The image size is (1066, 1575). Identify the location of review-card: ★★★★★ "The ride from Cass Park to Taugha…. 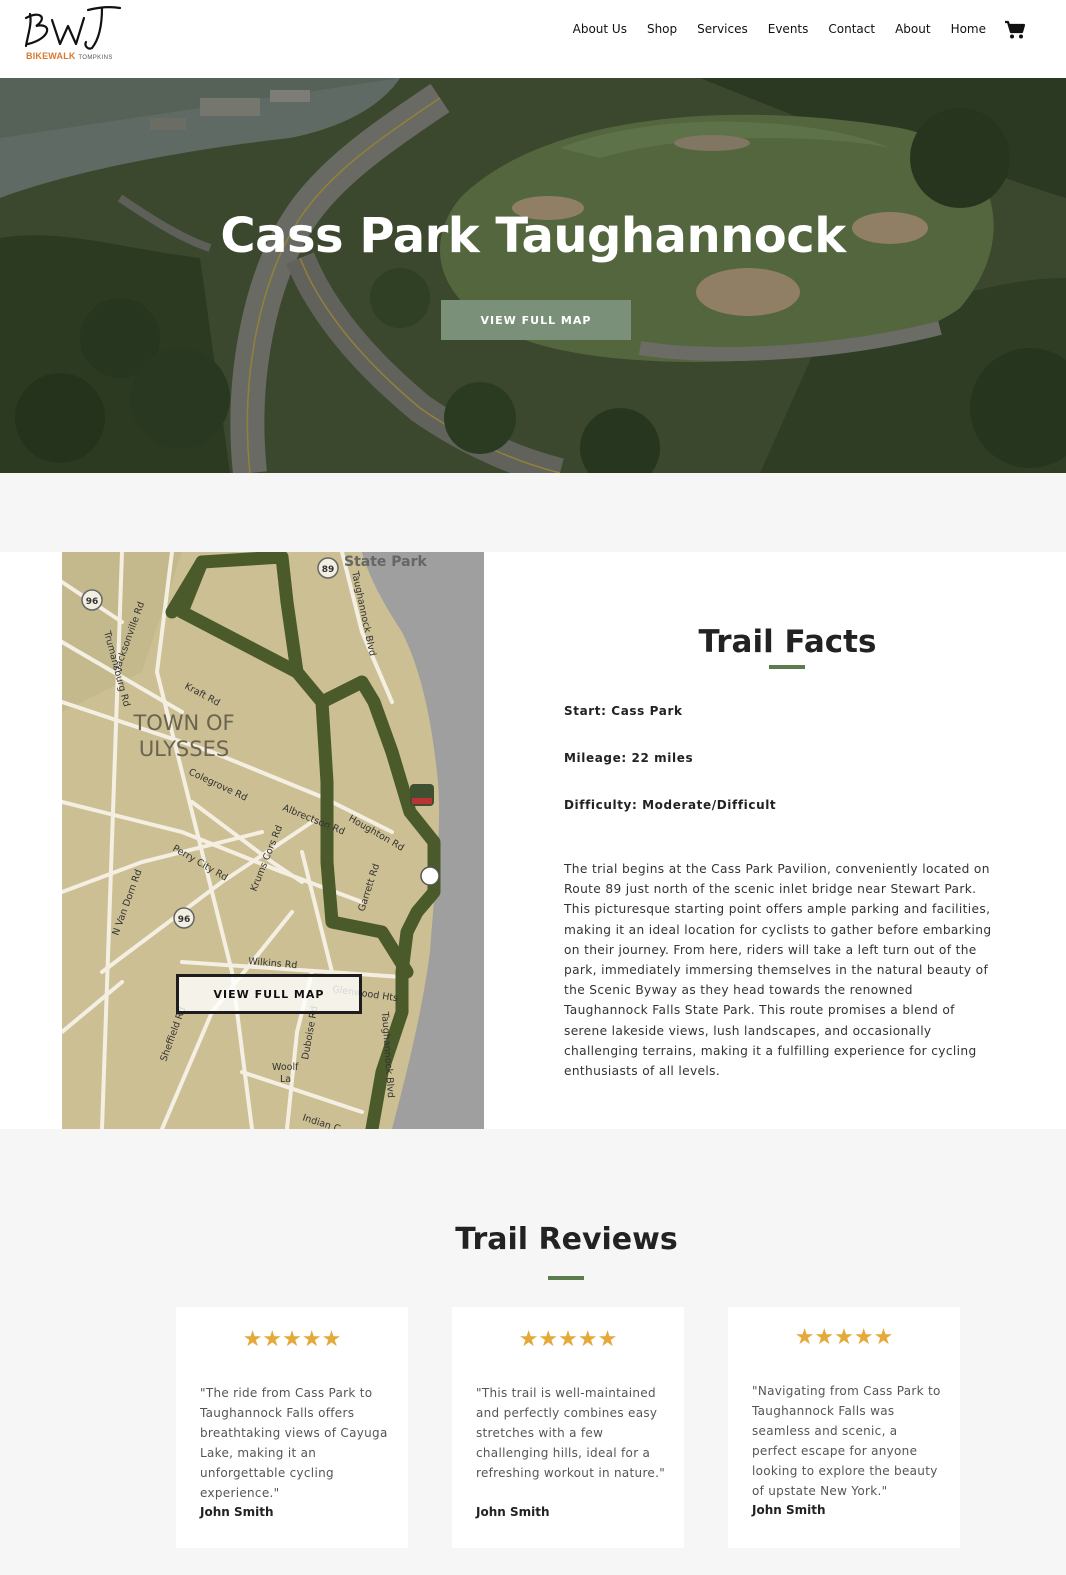
(292, 1427).